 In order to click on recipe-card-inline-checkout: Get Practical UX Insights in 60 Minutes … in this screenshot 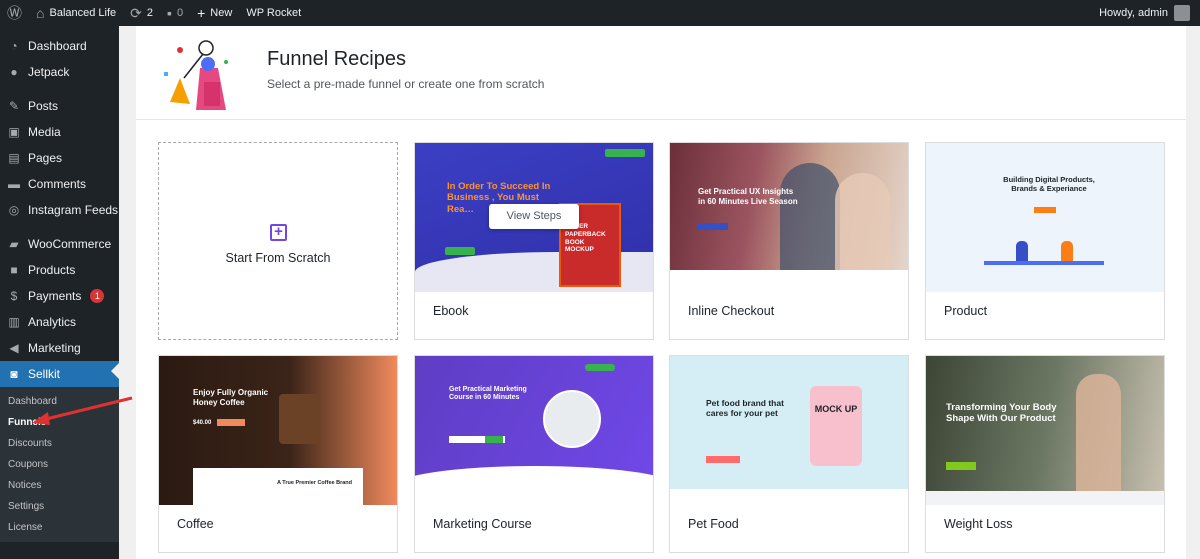, I will do `click(789, 241)`.